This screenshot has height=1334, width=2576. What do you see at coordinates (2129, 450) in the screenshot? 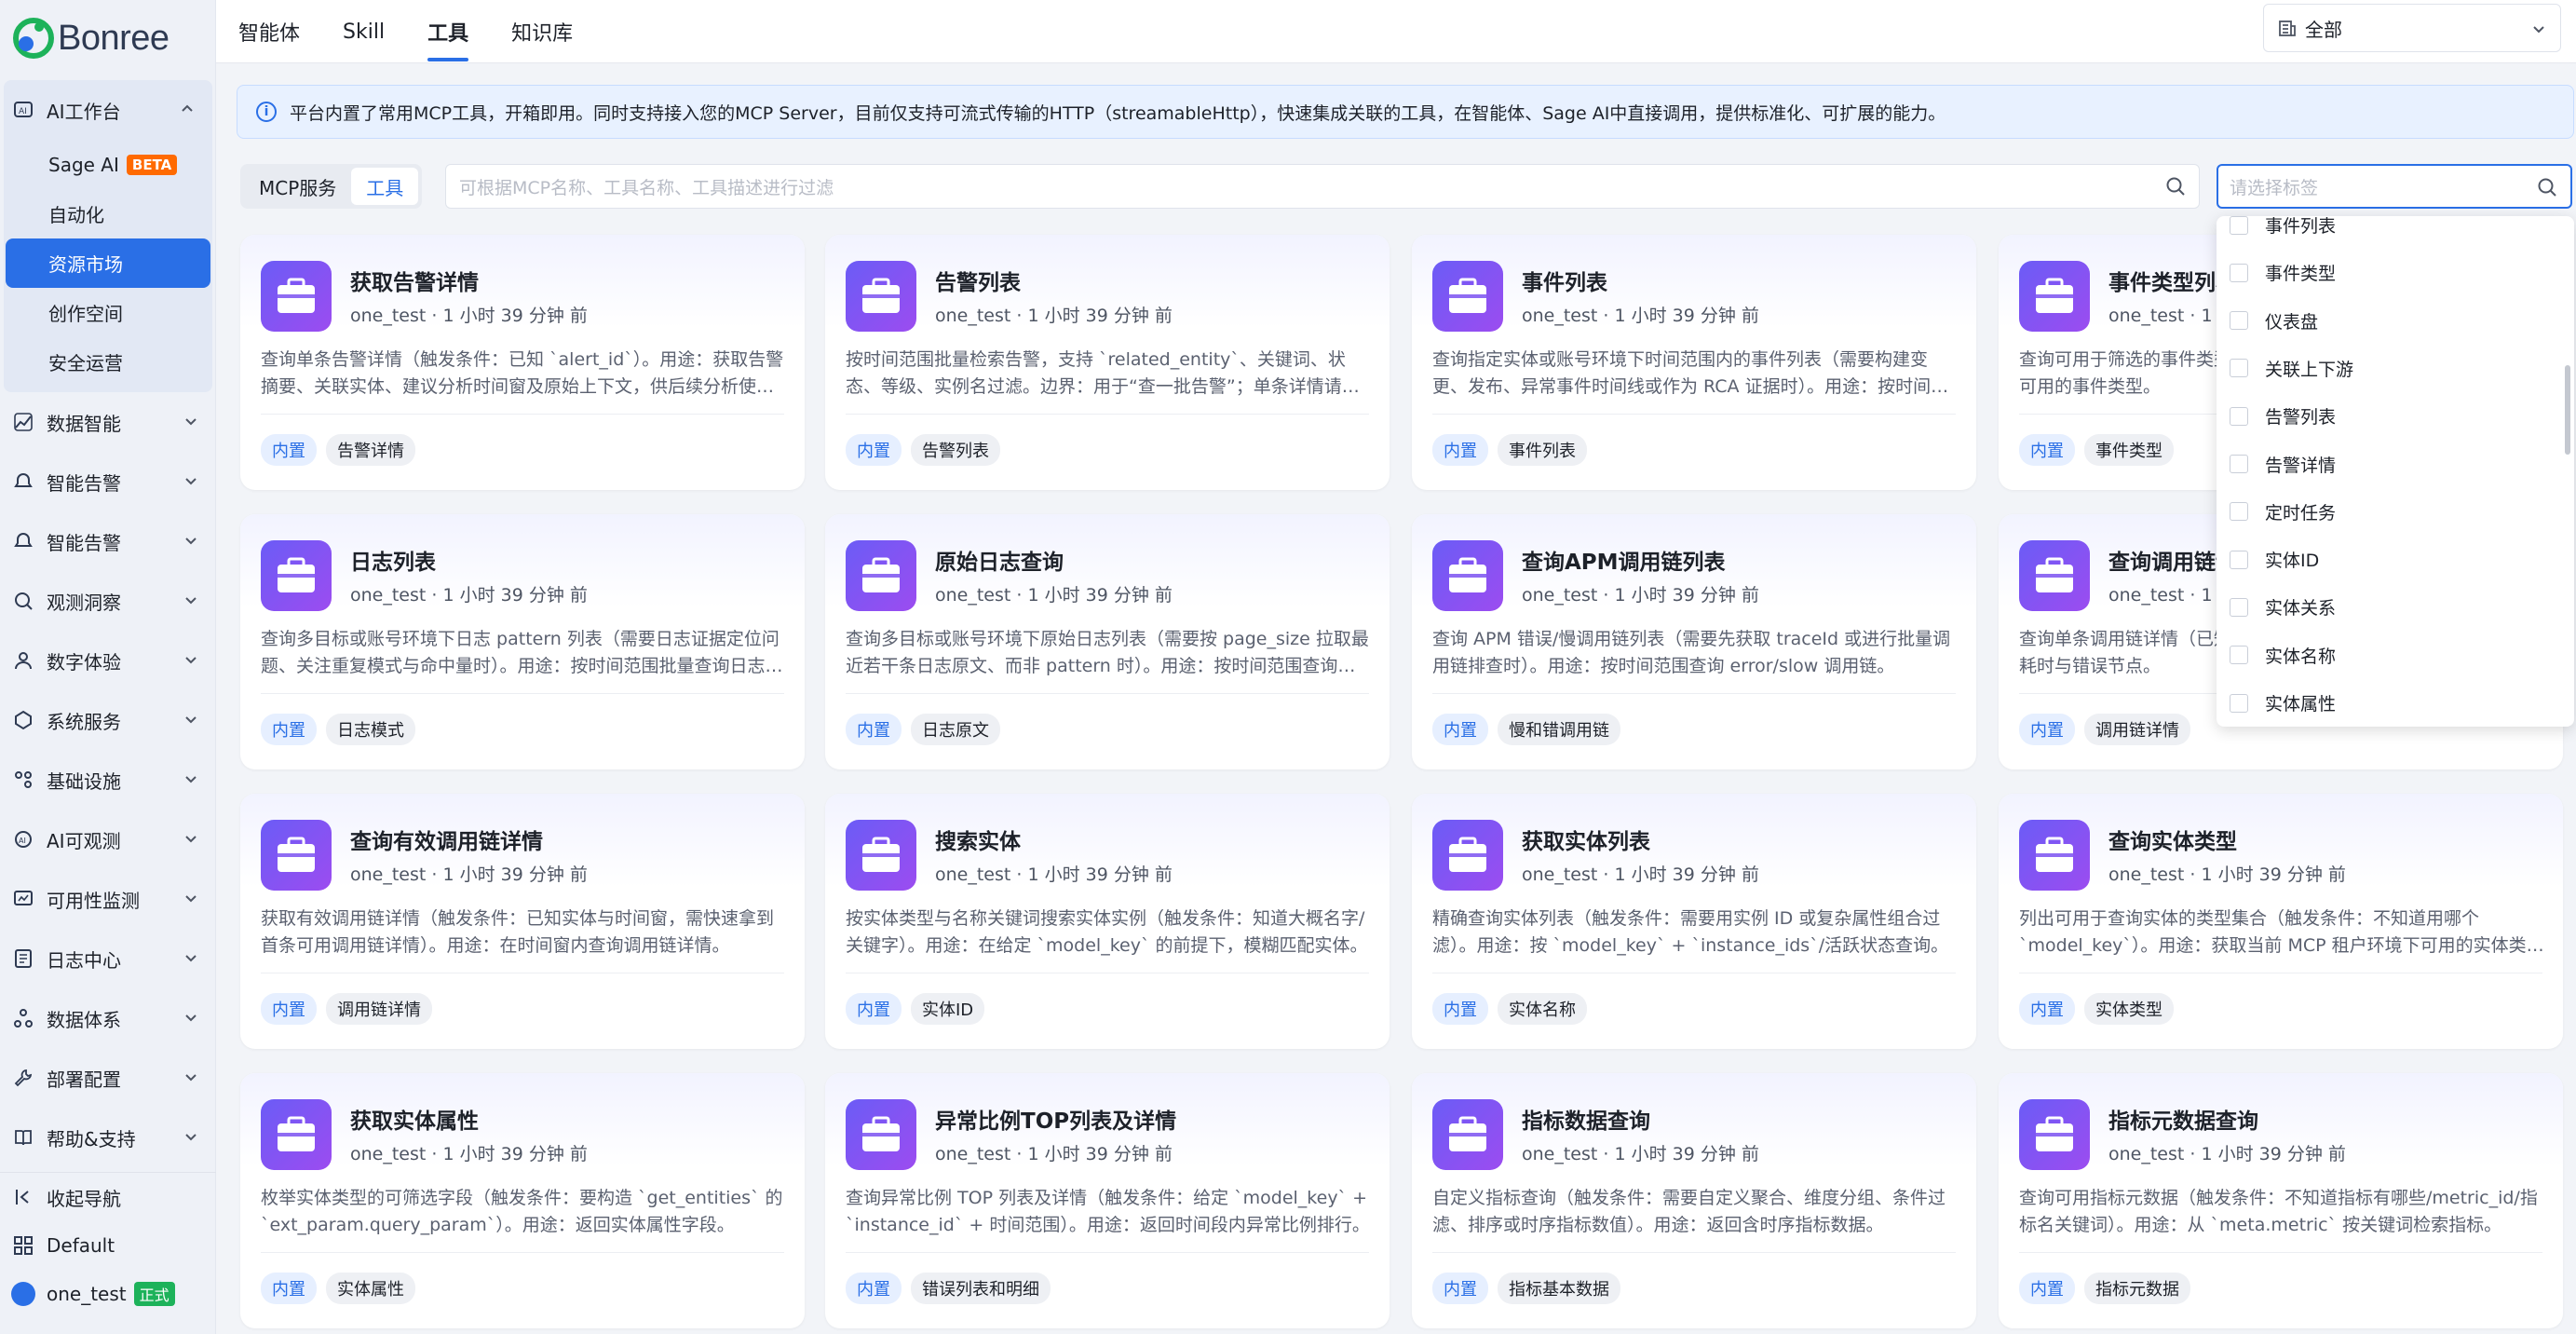
I see `tool-tag: 事件类型` at bounding box center [2129, 450].